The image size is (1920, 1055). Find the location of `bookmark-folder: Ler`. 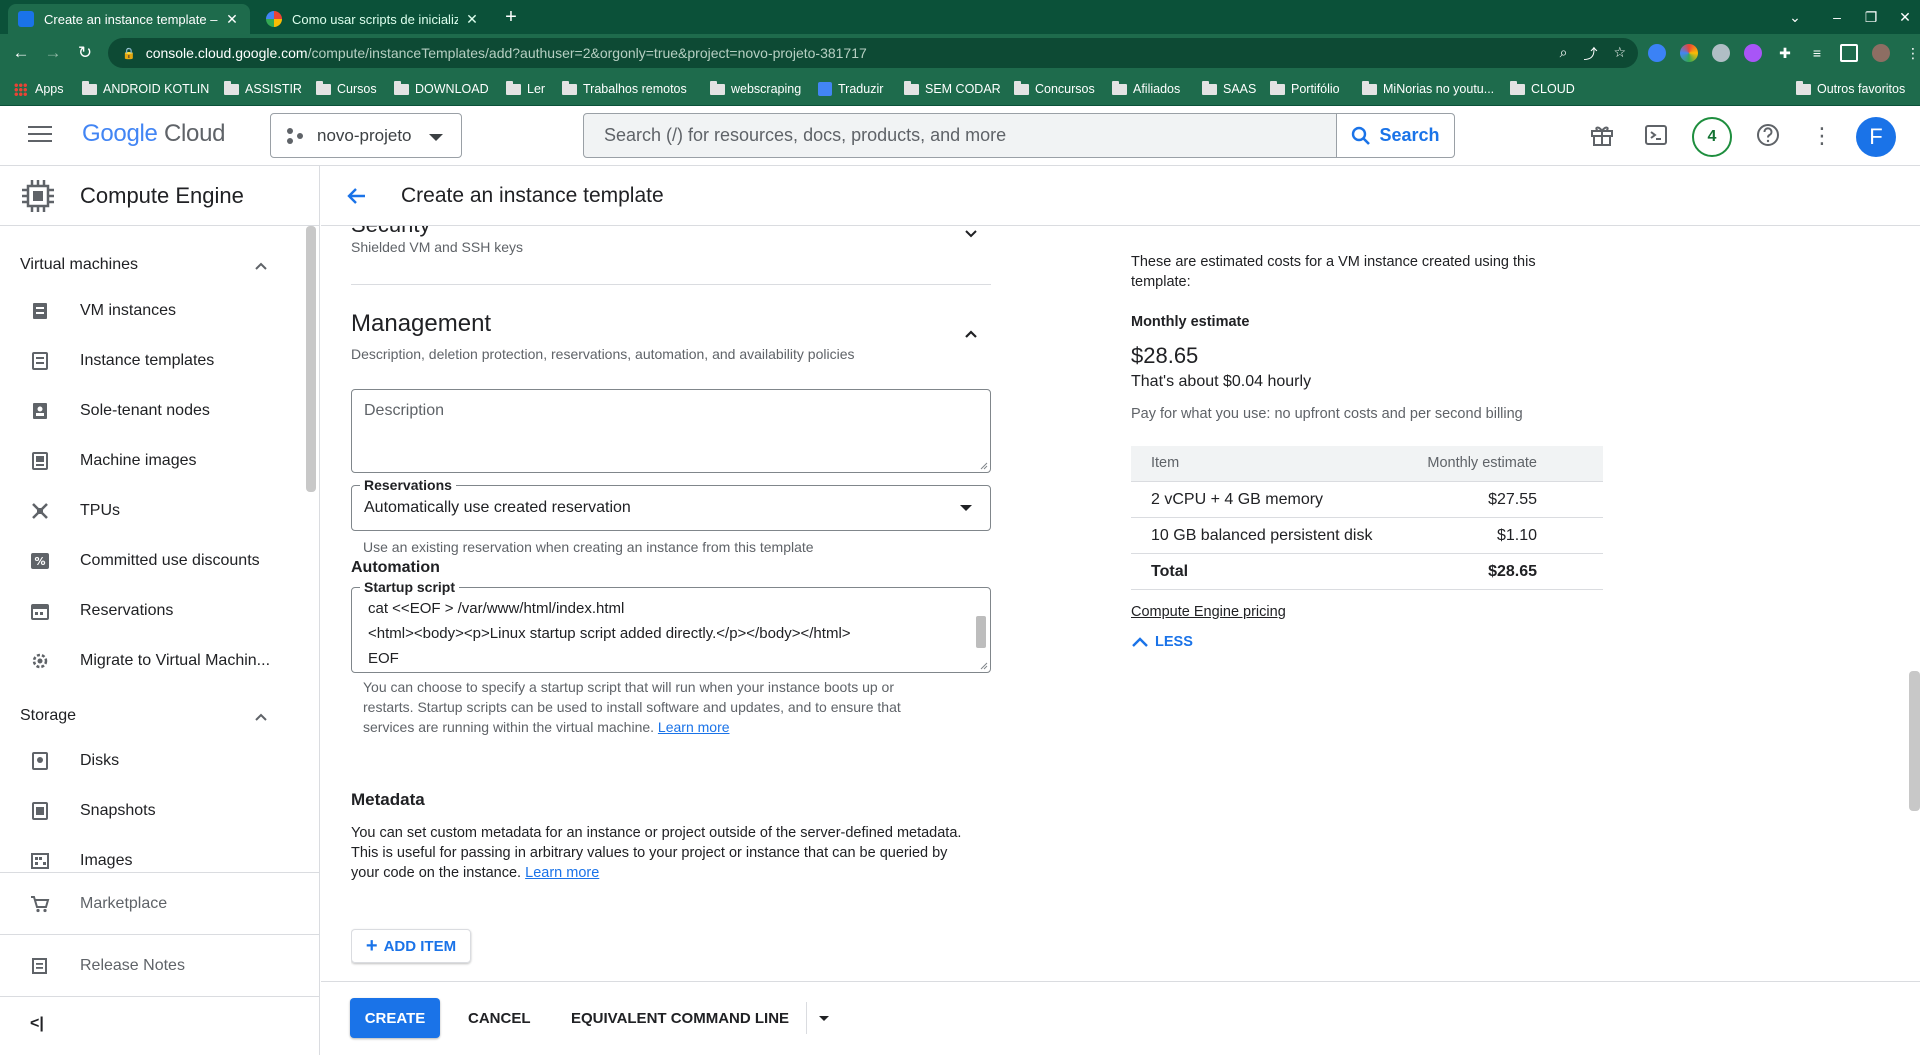

bookmark-folder: Ler is located at coordinates (525, 89).